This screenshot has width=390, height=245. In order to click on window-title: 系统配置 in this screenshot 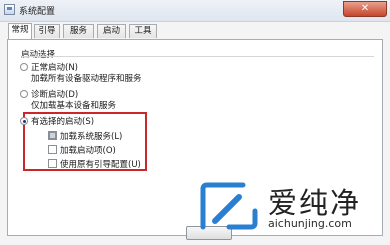, I will do `click(37, 12)`.